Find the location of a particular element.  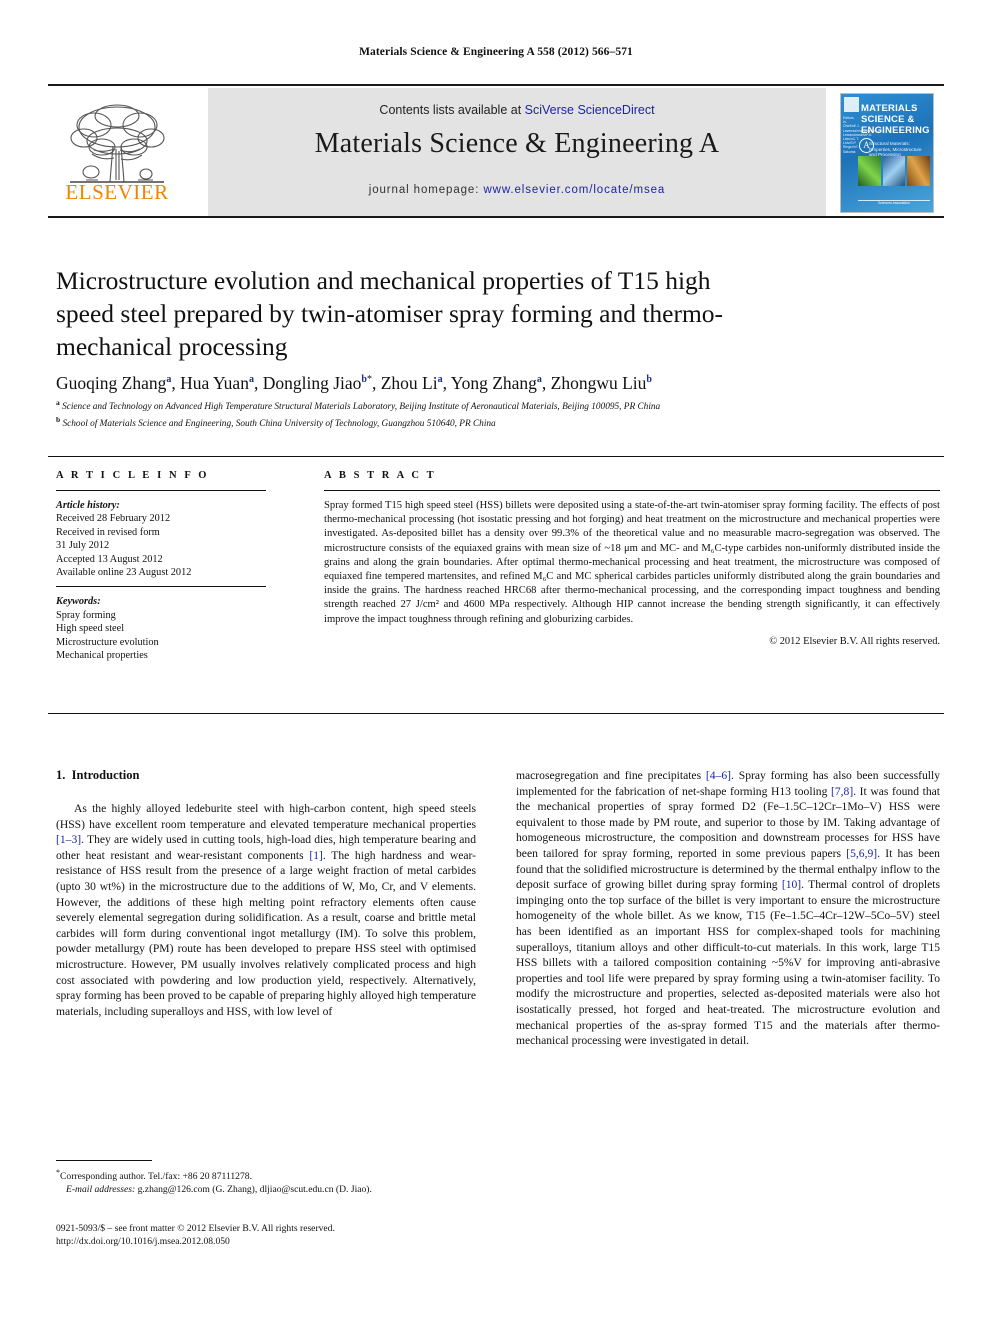

author-6-name: Zhongwu Liu is located at coordinates (598, 382).